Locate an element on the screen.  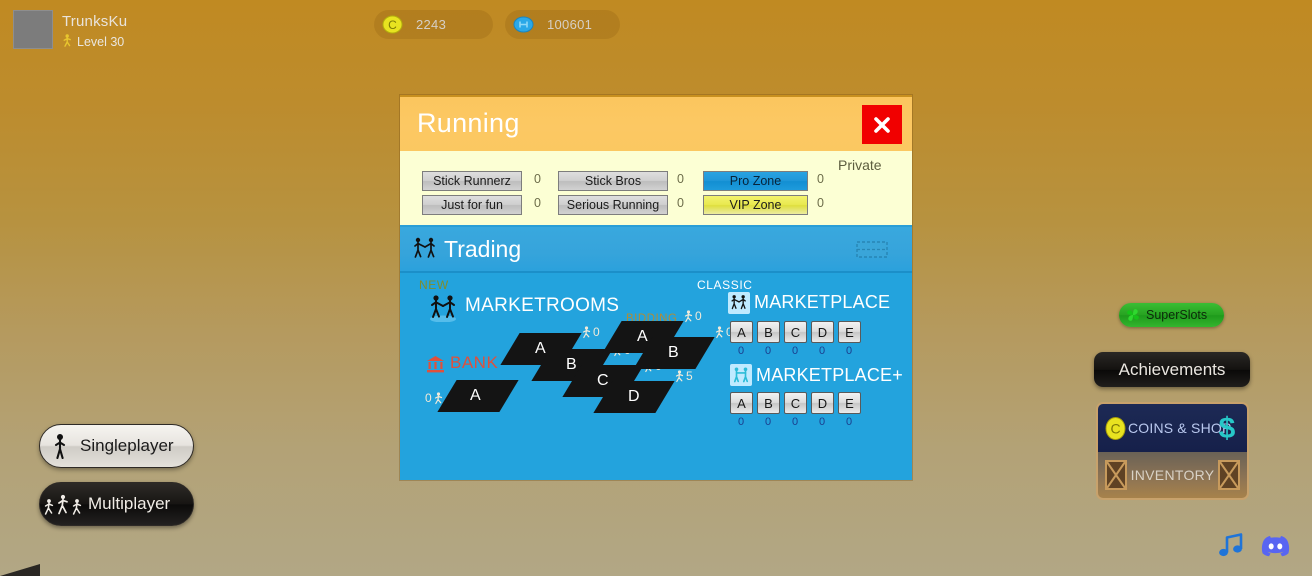
multiplayer-button: Multiplayer is located at coordinates (116, 504).